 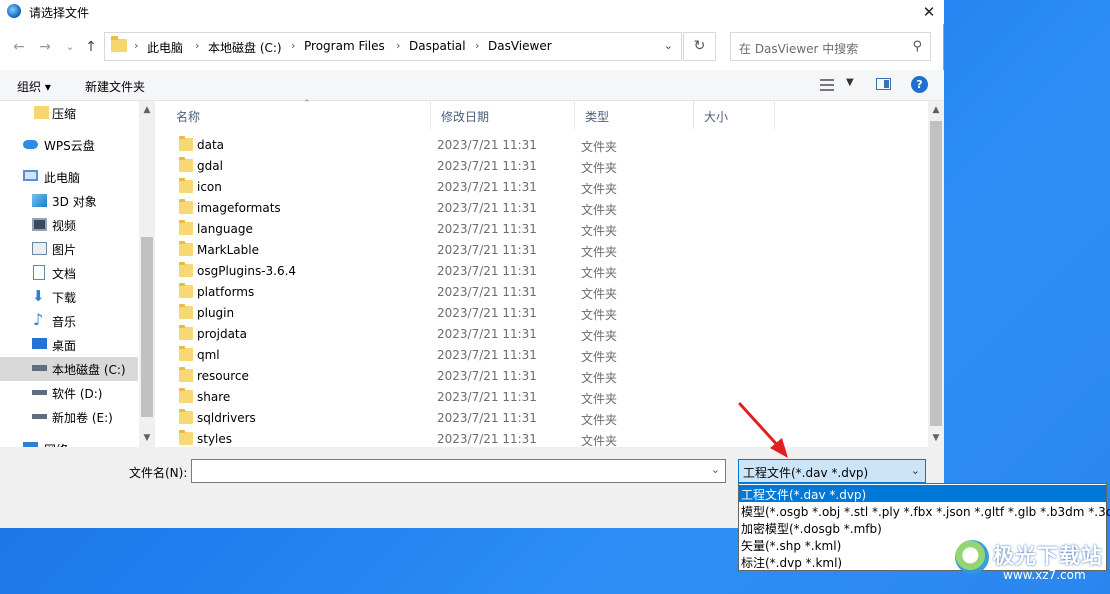 I want to click on view-dropdown-icon: ▼, so click(x=850, y=82).